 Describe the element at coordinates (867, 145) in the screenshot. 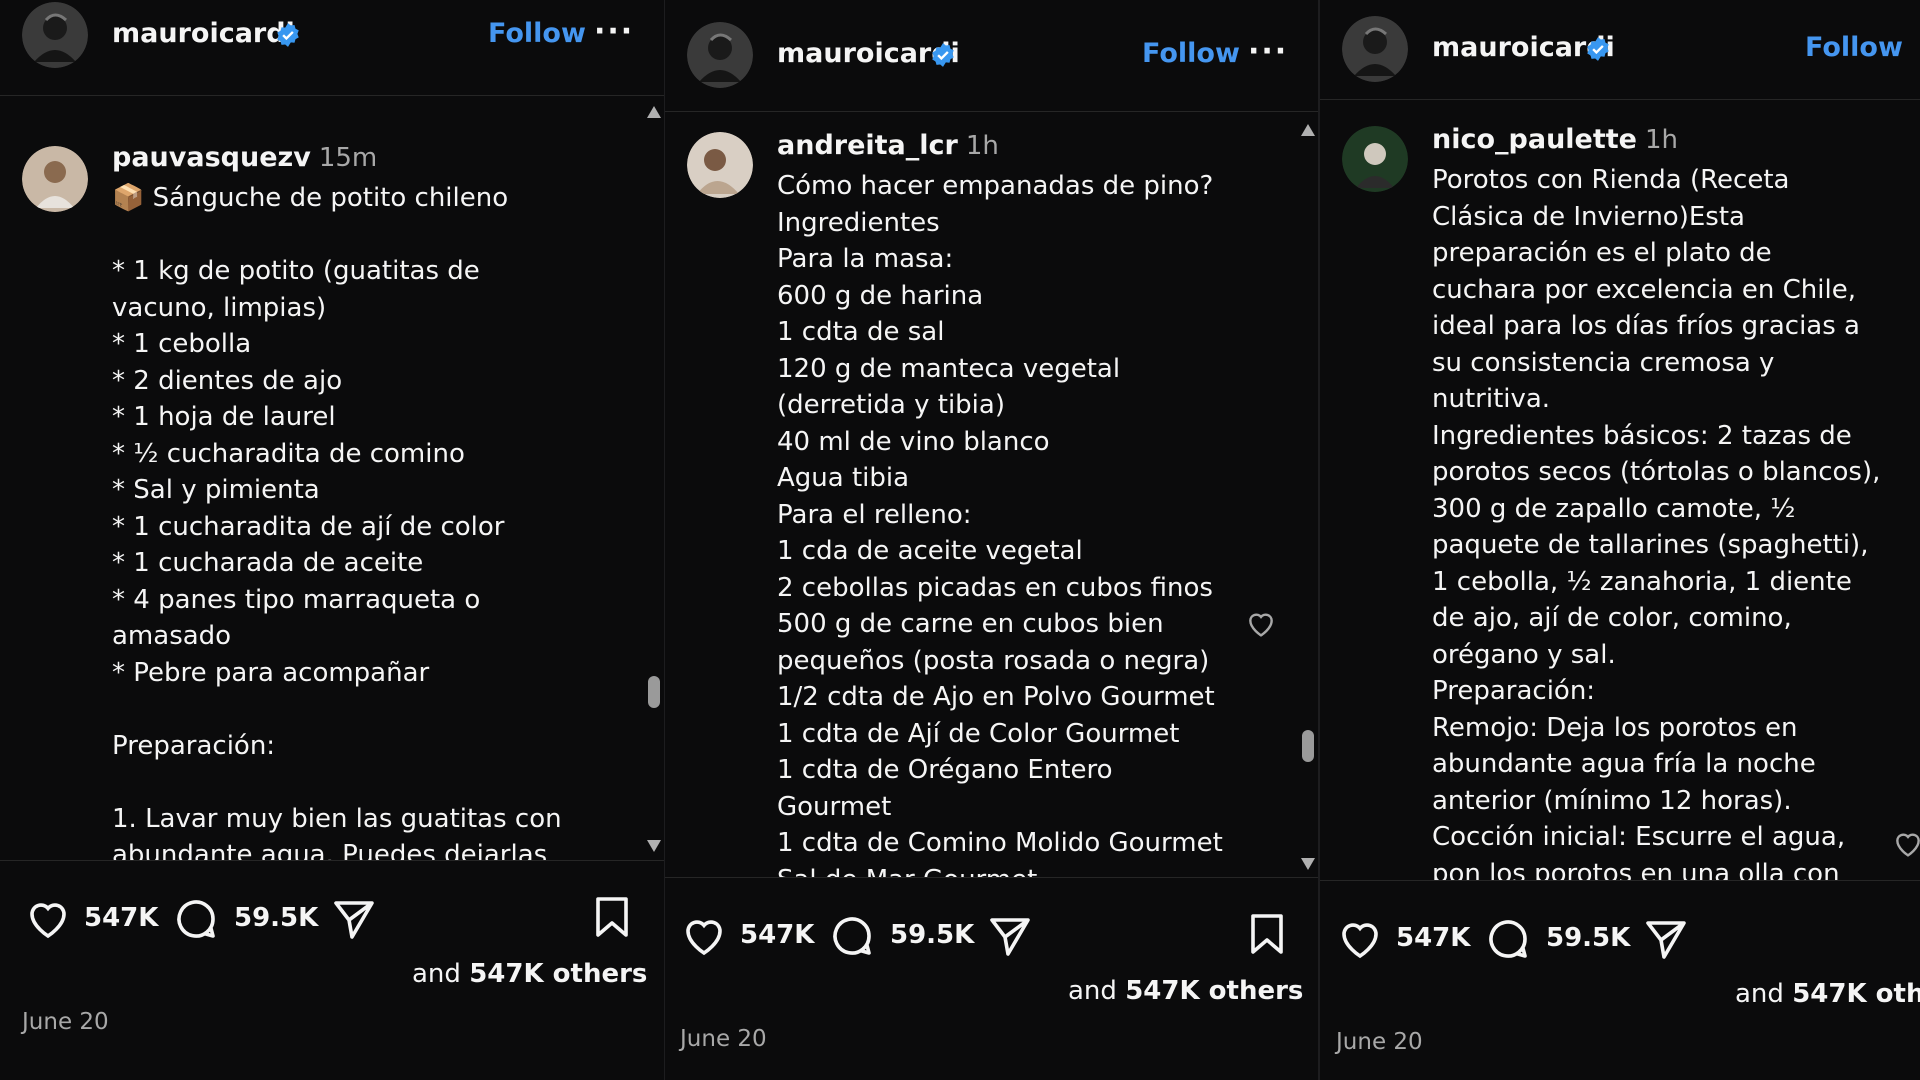

I see `commenter-username: andreita_lcr` at that location.